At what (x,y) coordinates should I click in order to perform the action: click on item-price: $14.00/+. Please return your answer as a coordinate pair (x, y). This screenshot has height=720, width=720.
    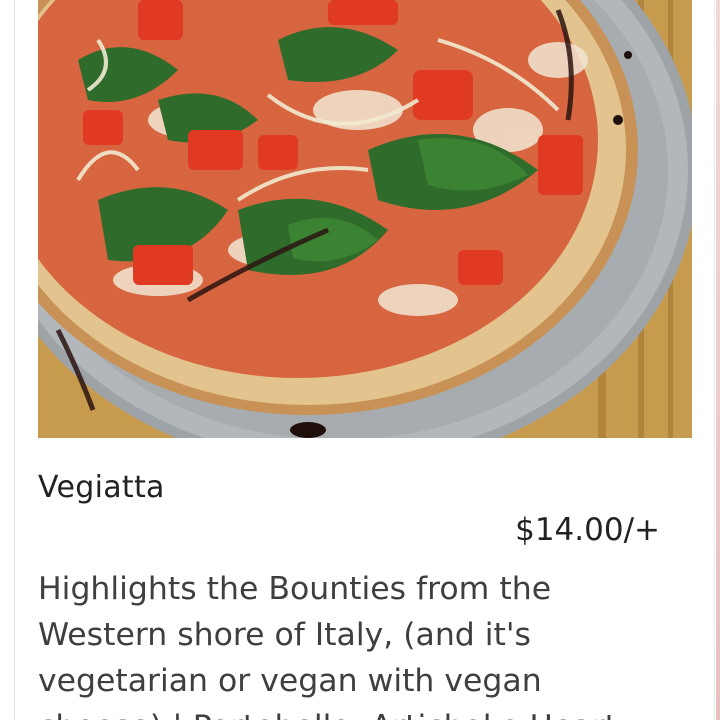
    Looking at the image, I should click on (587, 530).